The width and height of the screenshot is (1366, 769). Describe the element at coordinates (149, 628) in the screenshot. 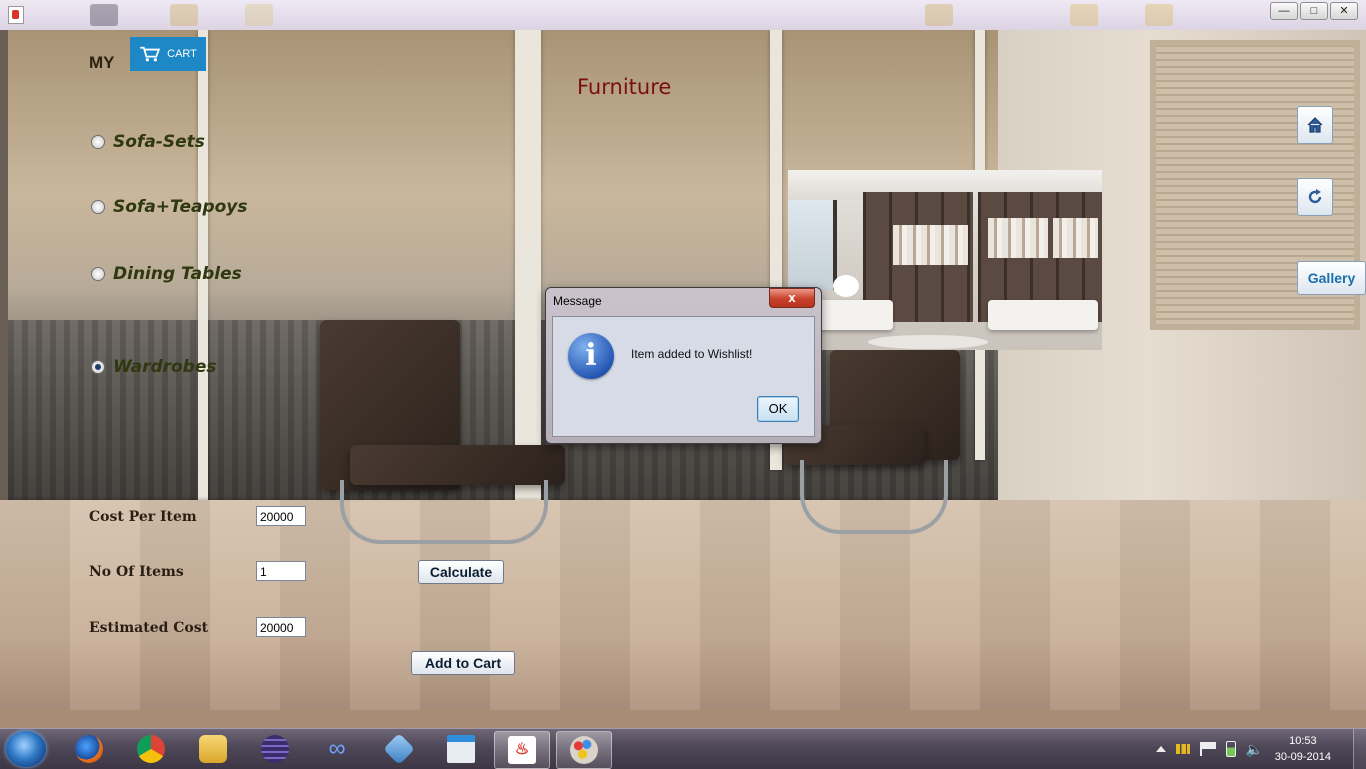

I see `estimated-cost-label: Estimated Cost` at that location.